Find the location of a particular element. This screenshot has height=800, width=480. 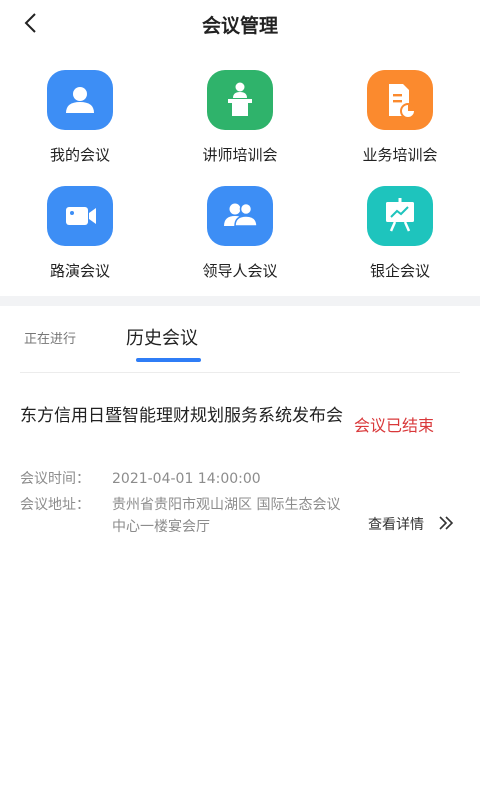

presentation-board-icon is located at coordinates (400, 216).